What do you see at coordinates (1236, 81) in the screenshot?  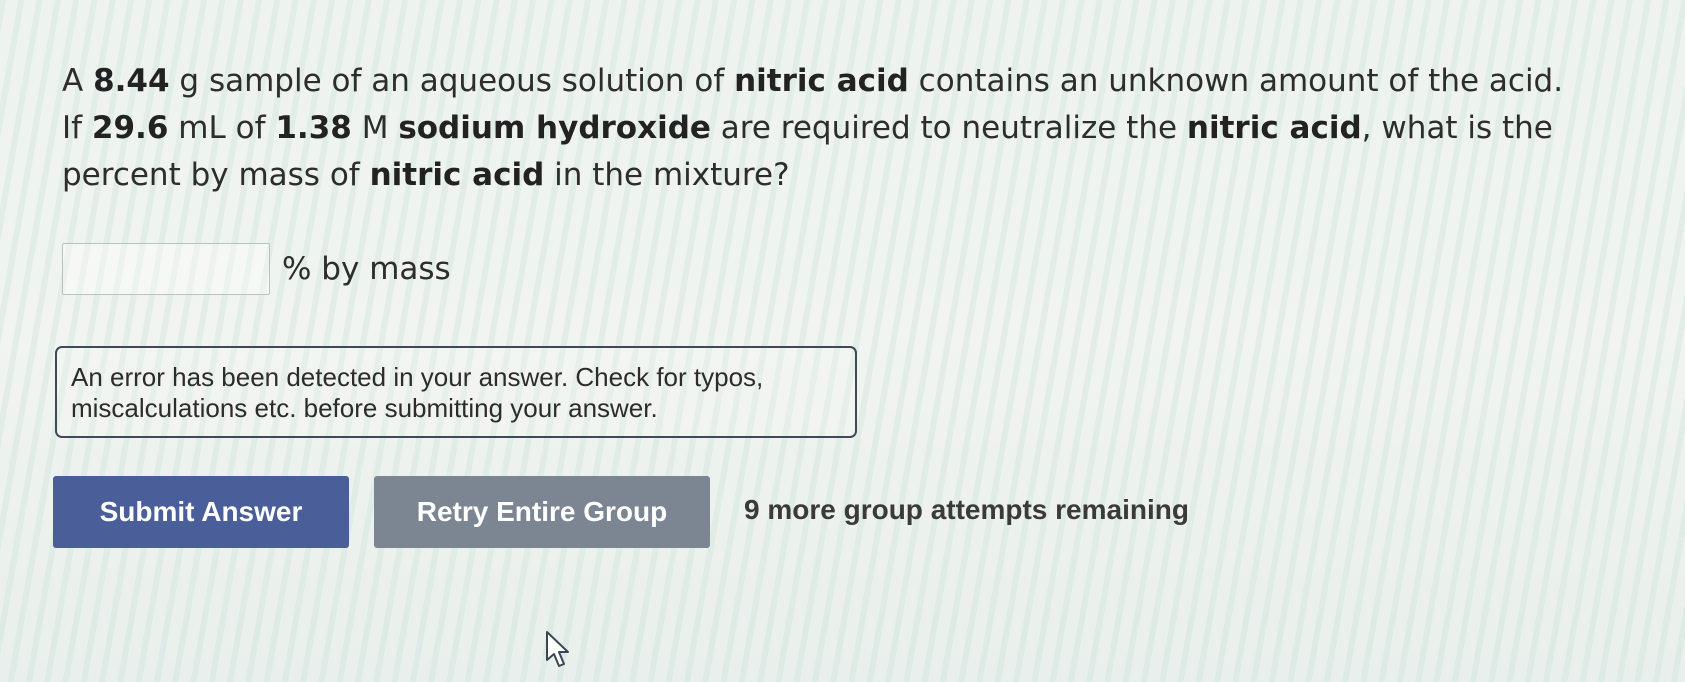 I see `question-text-segment: contains an unknown amount of the acid.` at bounding box center [1236, 81].